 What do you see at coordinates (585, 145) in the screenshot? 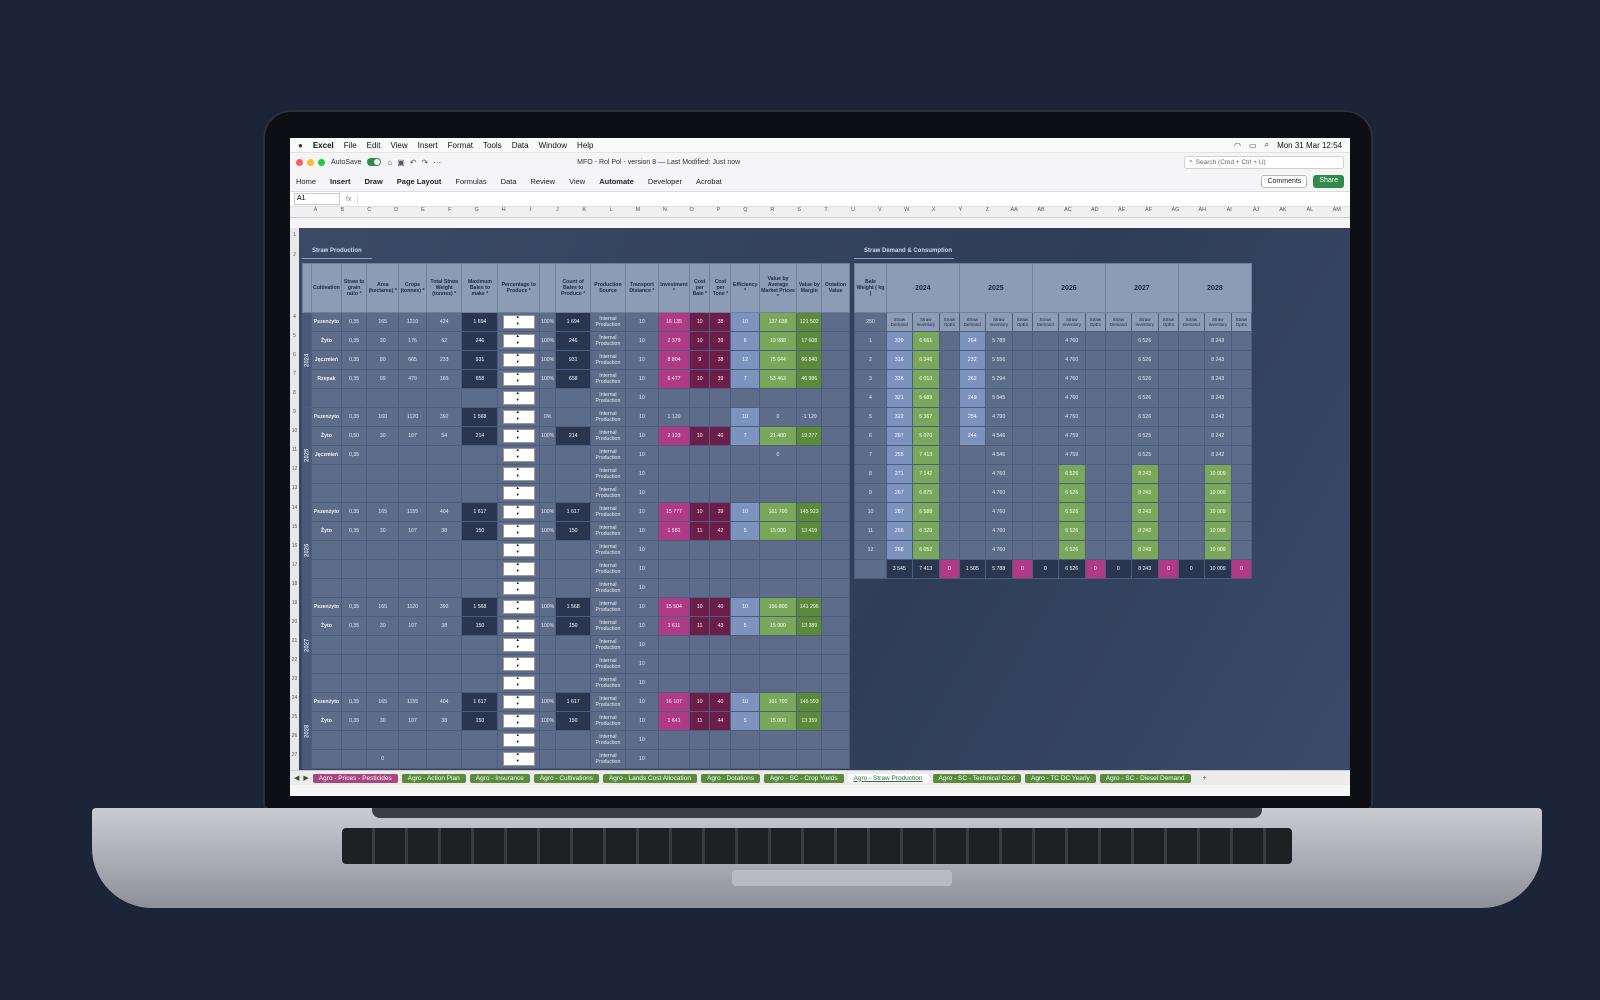
I see `menu-item-help: Help` at bounding box center [585, 145].